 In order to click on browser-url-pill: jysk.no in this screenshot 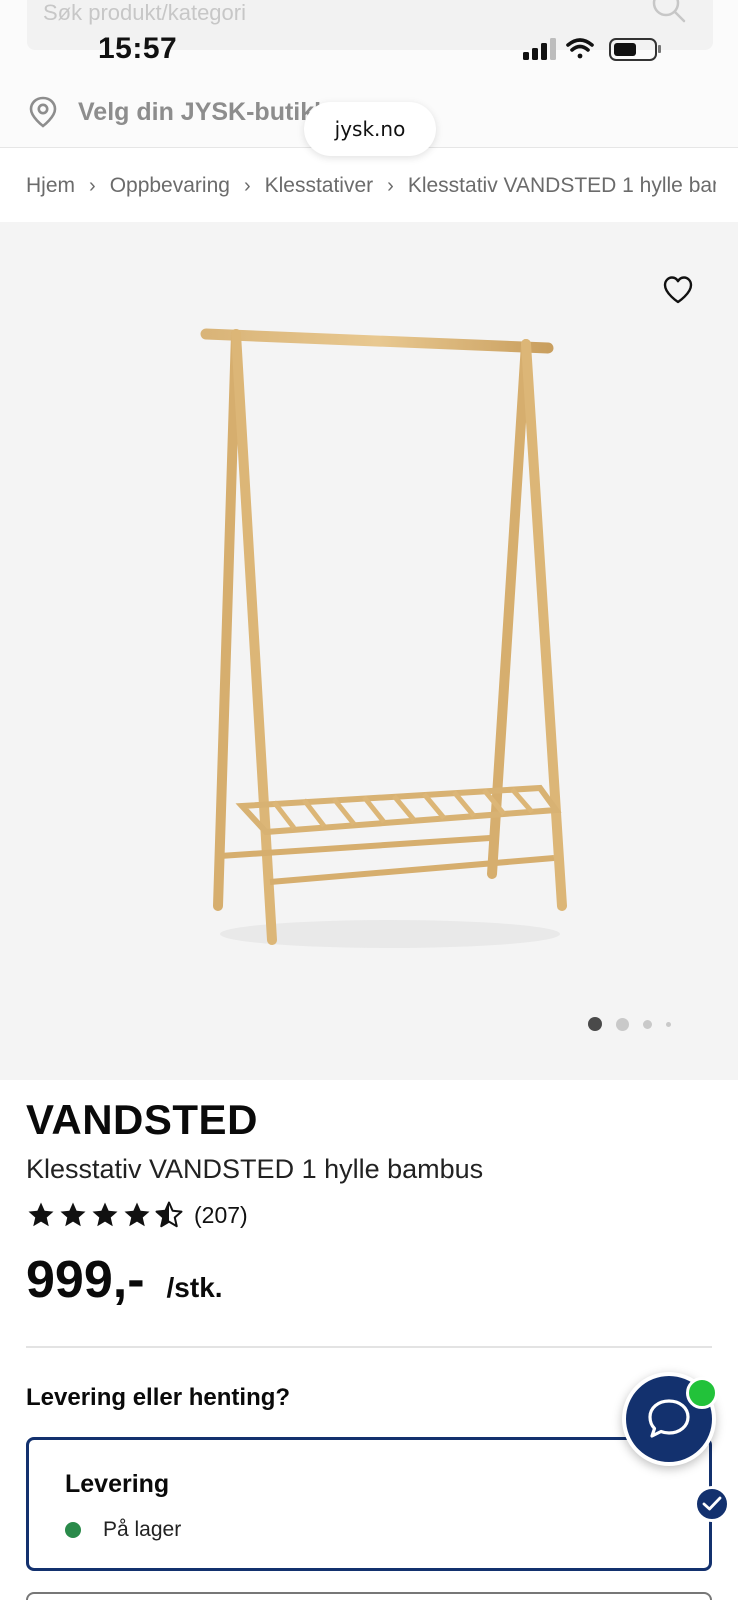, I will do `click(370, 129)`.